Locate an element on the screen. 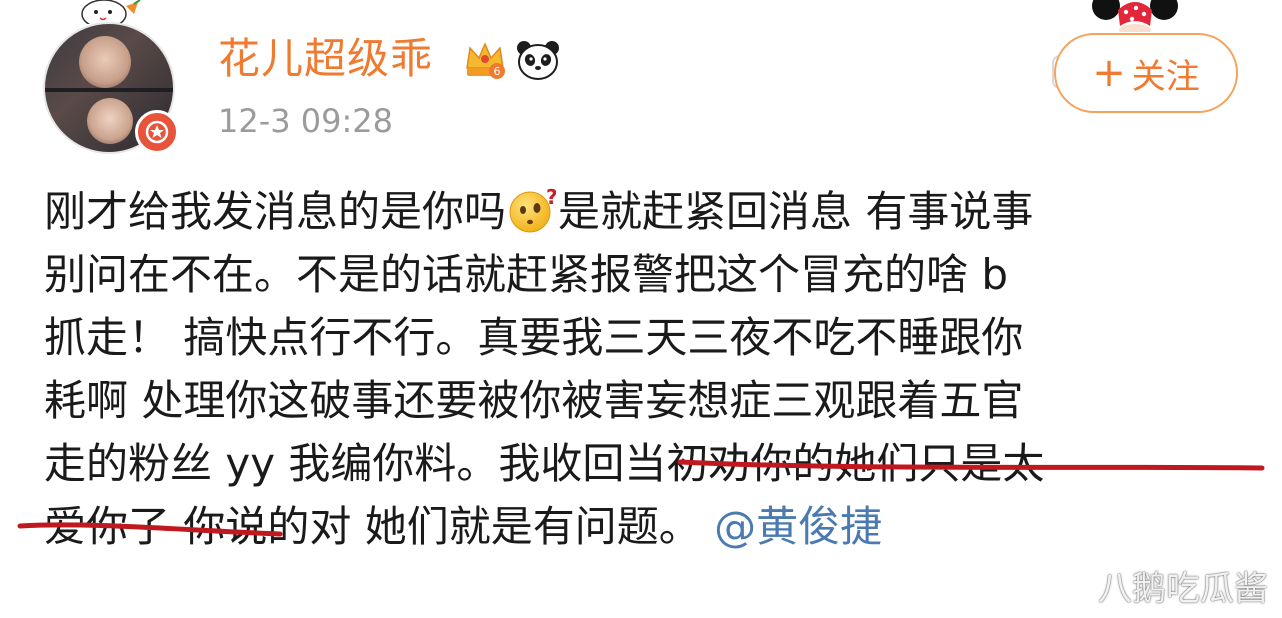 Image resolution: width=1282 pixels, height=618 pixels. post-line: 抓走！ 搞快点行不行。真要我三天三夜不吃不睡跟你 is located at coordinates (534, 337).